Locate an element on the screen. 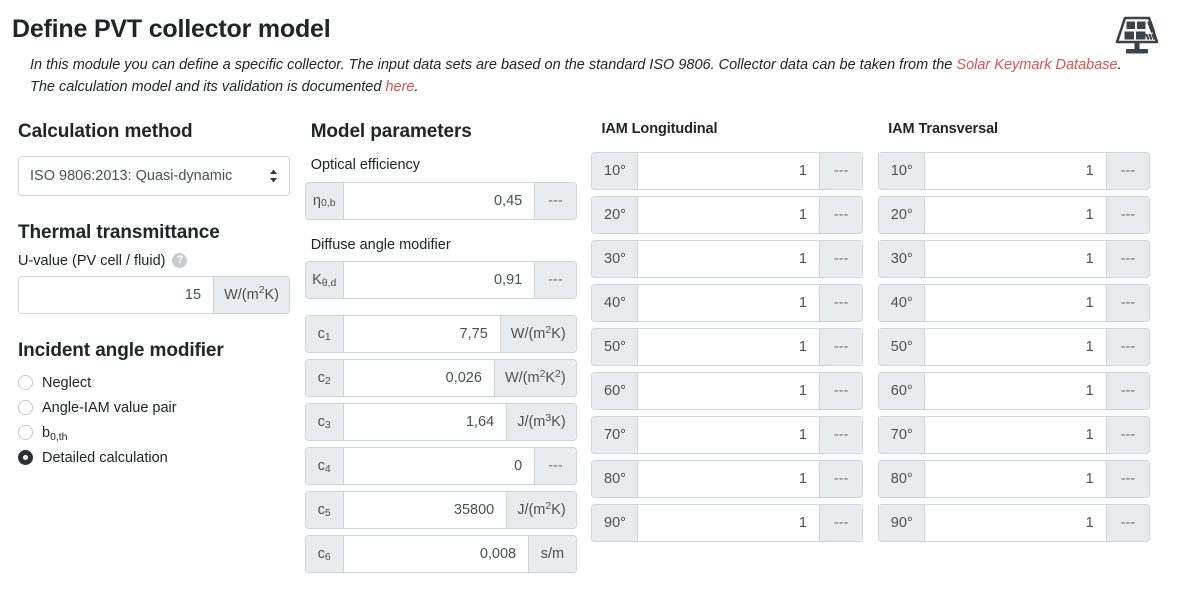 This screenshot has width=1177, height=591. iam-longitudinal-input-80° is located at coordinates (728, 479).